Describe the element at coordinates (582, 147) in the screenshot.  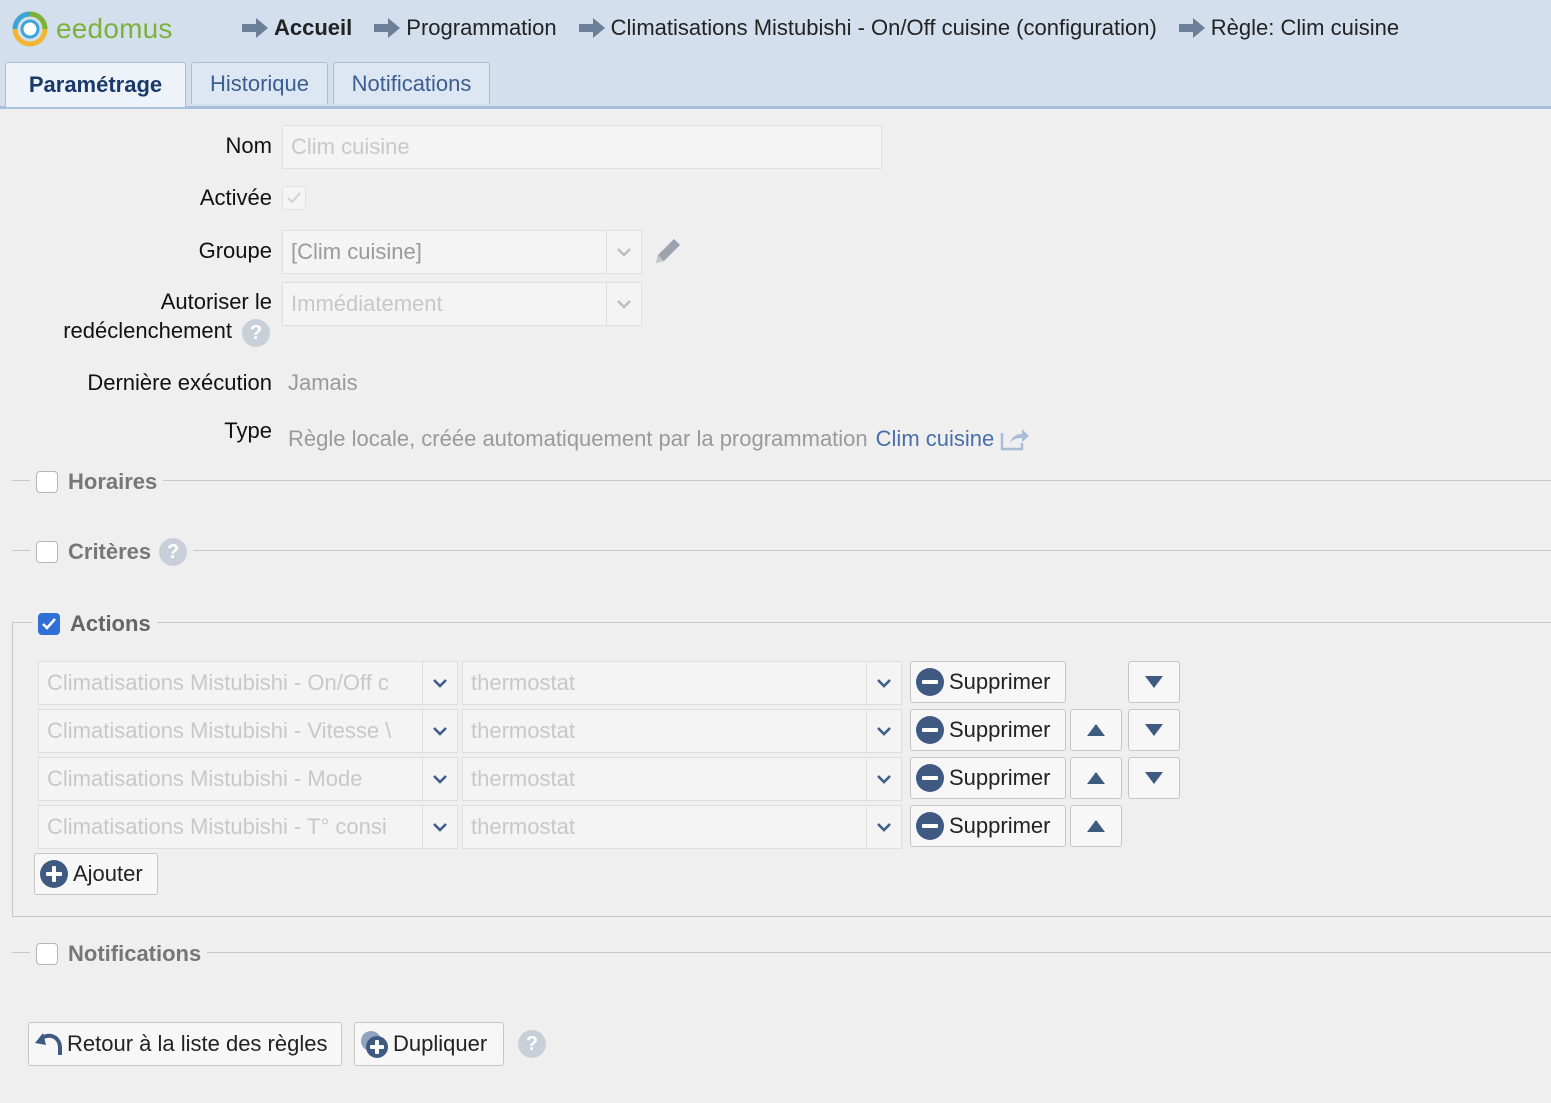
I see `nom-input: Clim cuisine` at that location.